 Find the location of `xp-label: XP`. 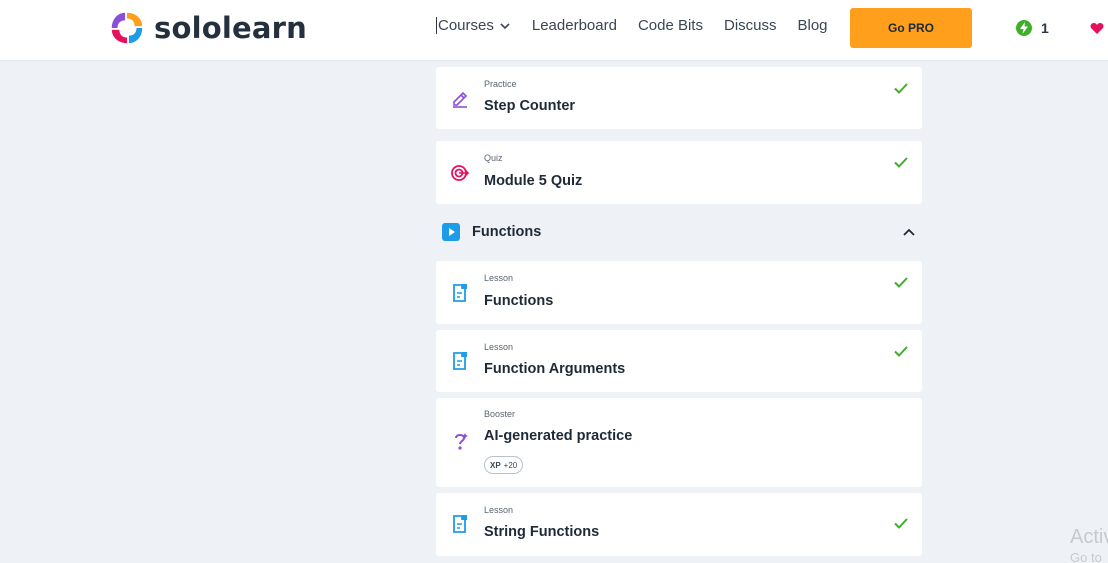

xp-label: XP is located at coordinates (495, 465).